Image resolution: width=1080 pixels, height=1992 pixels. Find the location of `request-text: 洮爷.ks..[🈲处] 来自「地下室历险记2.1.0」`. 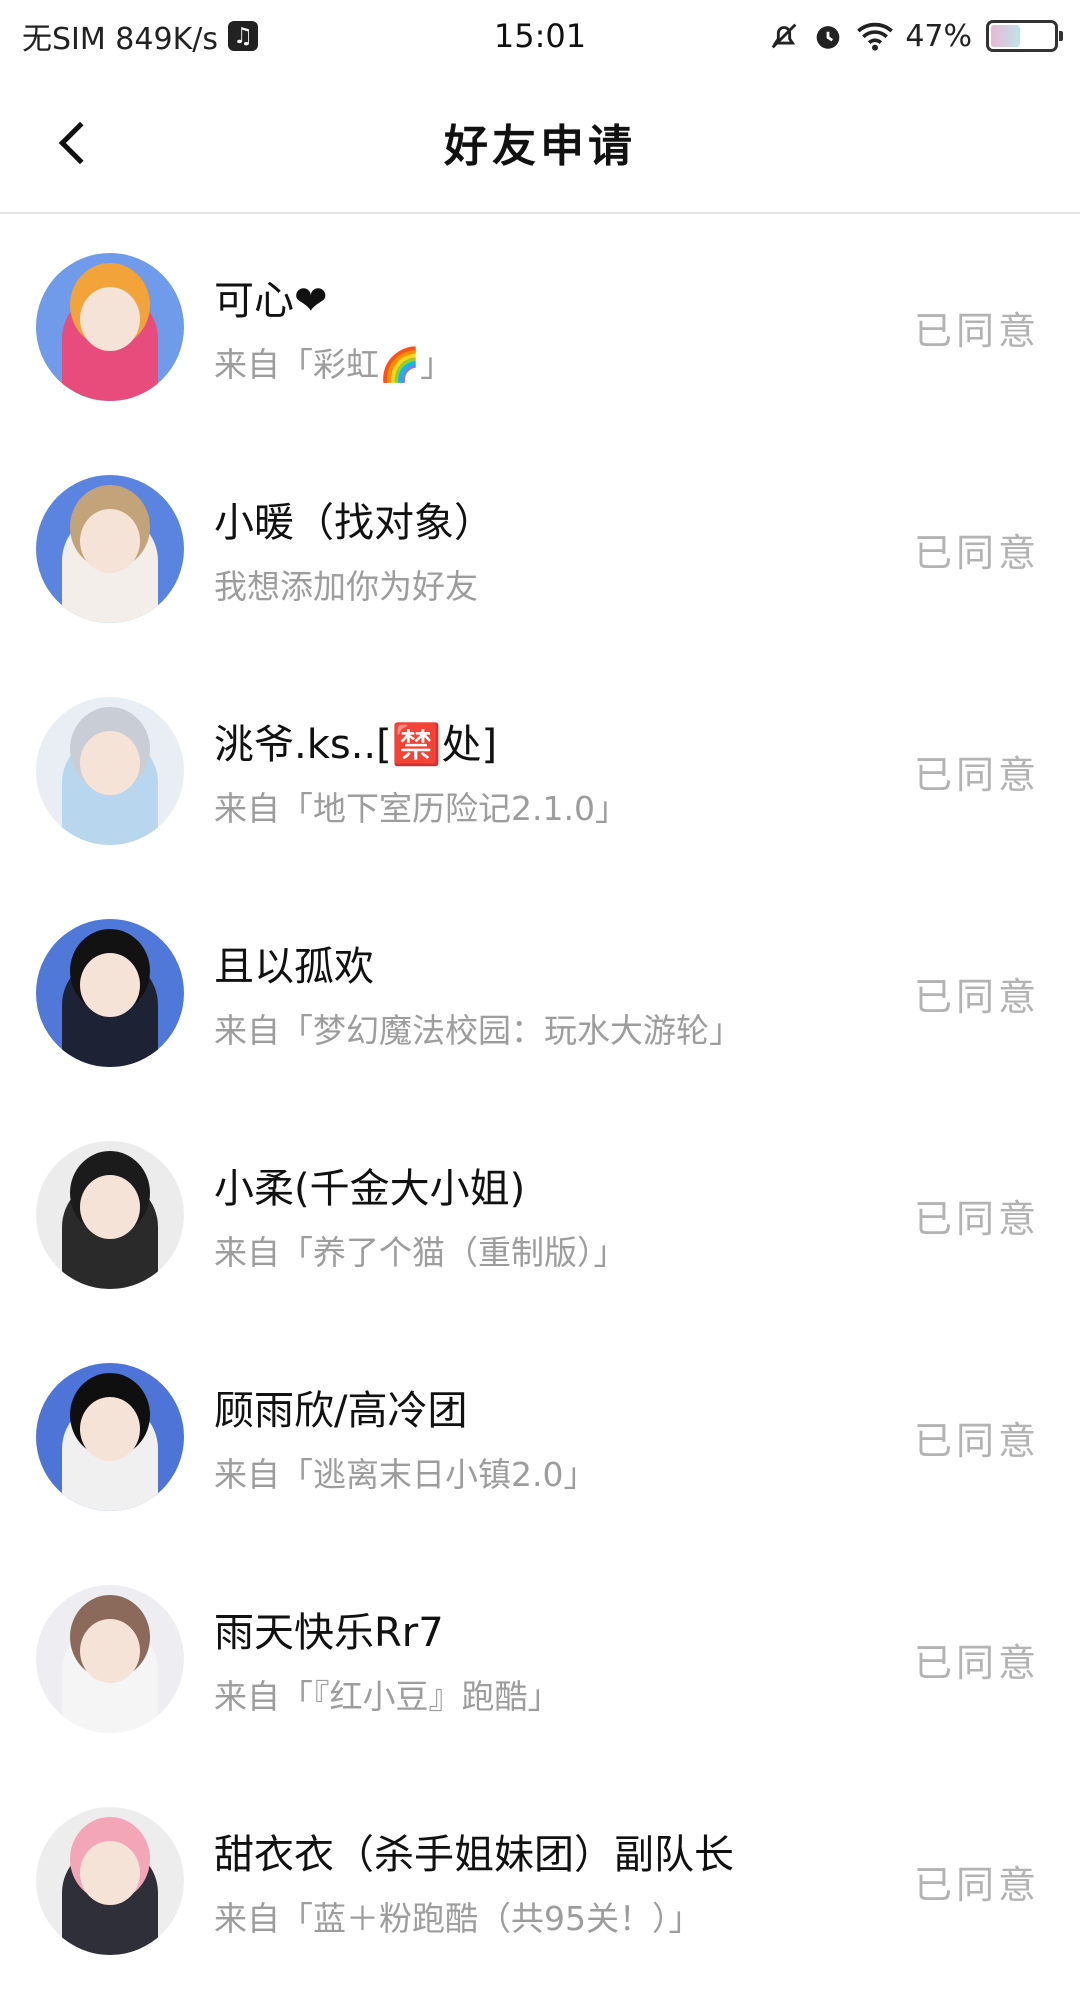

request-text: 洮爷.ks..[🈲处] 来自「地下室历险记2.1.0」 is located at coordinates (564, 771).